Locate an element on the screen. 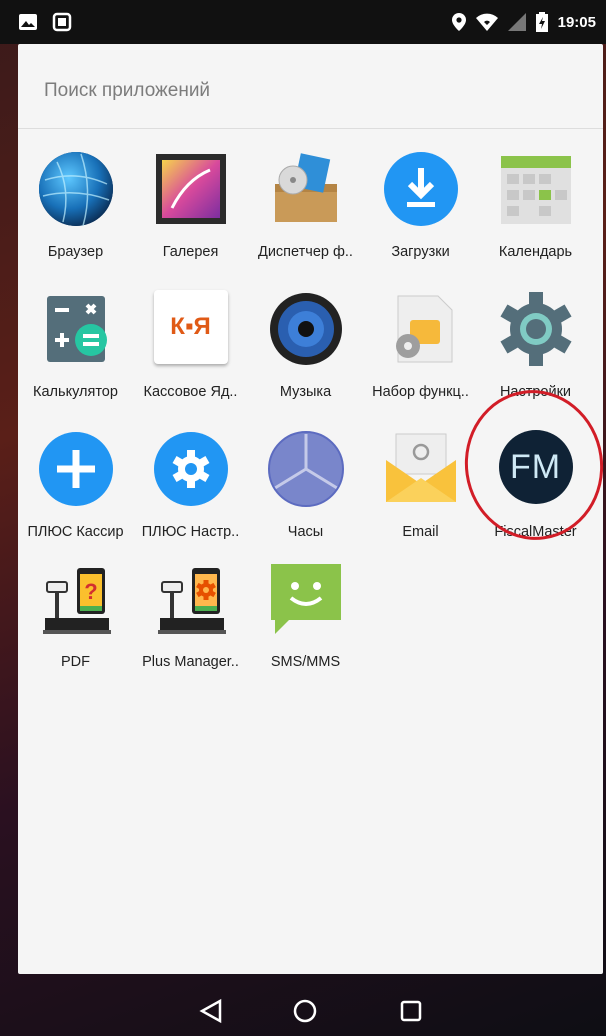  calculator-icon is located at coordinates (76, 329).